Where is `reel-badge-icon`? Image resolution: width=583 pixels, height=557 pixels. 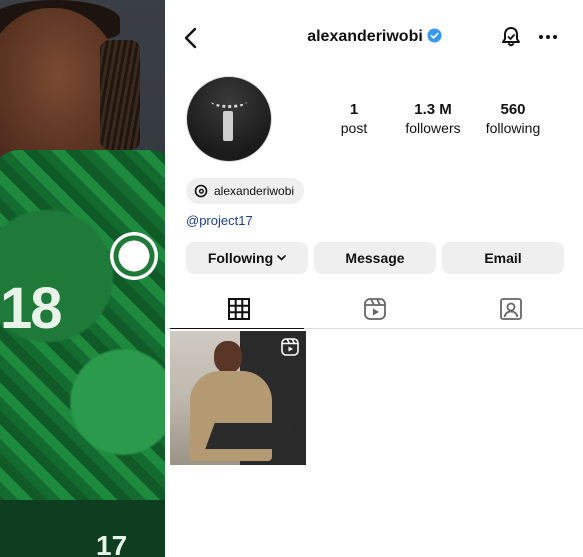 reel-badge-icon is located at coordinates (290, 347).